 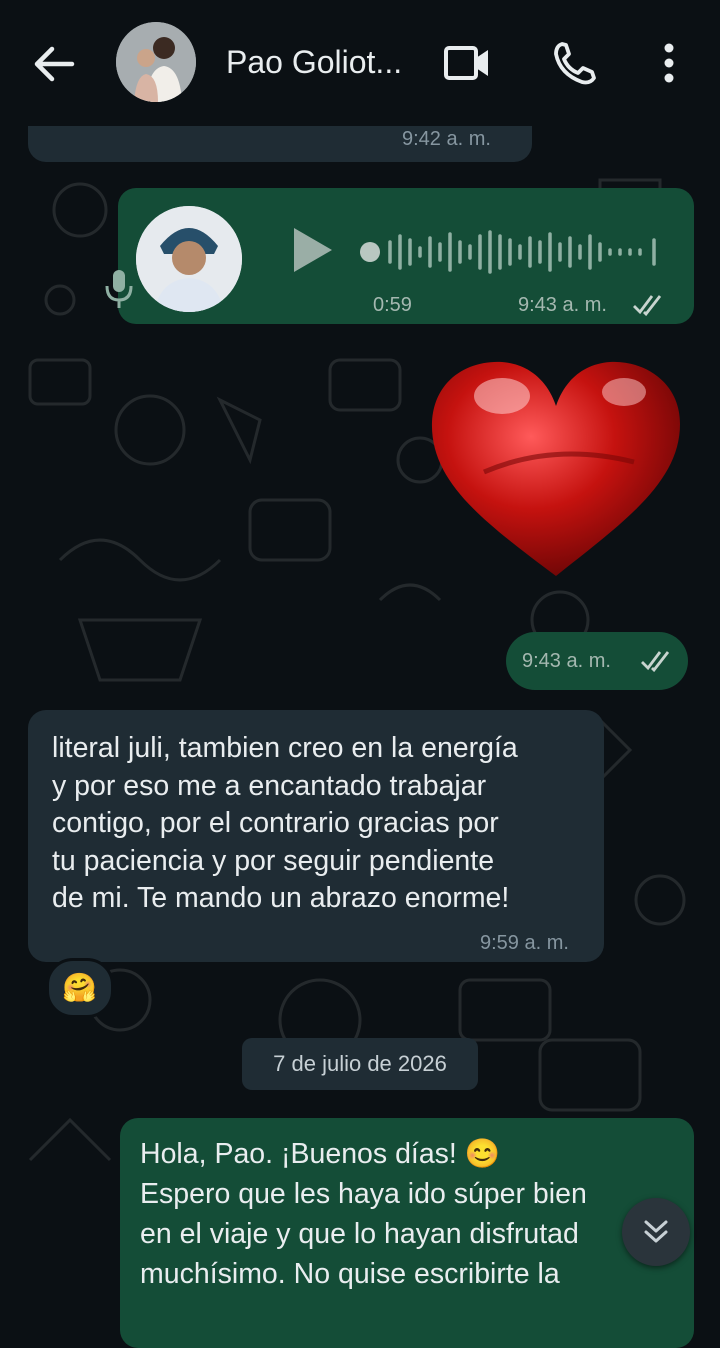 What do you see at coordinates (54, 64) in the screenshot?
I see `arrow-left-icon` at bounding box center [54, 64].